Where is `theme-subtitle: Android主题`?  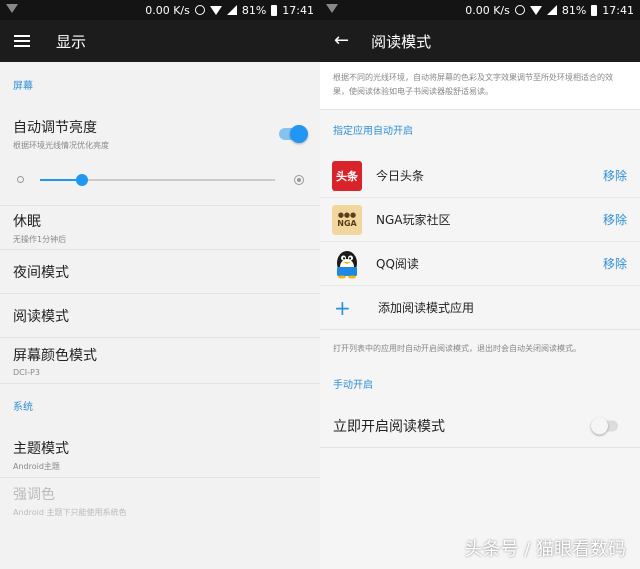 theme-subtitle: Android主题 is located at coordinates (36, 466).